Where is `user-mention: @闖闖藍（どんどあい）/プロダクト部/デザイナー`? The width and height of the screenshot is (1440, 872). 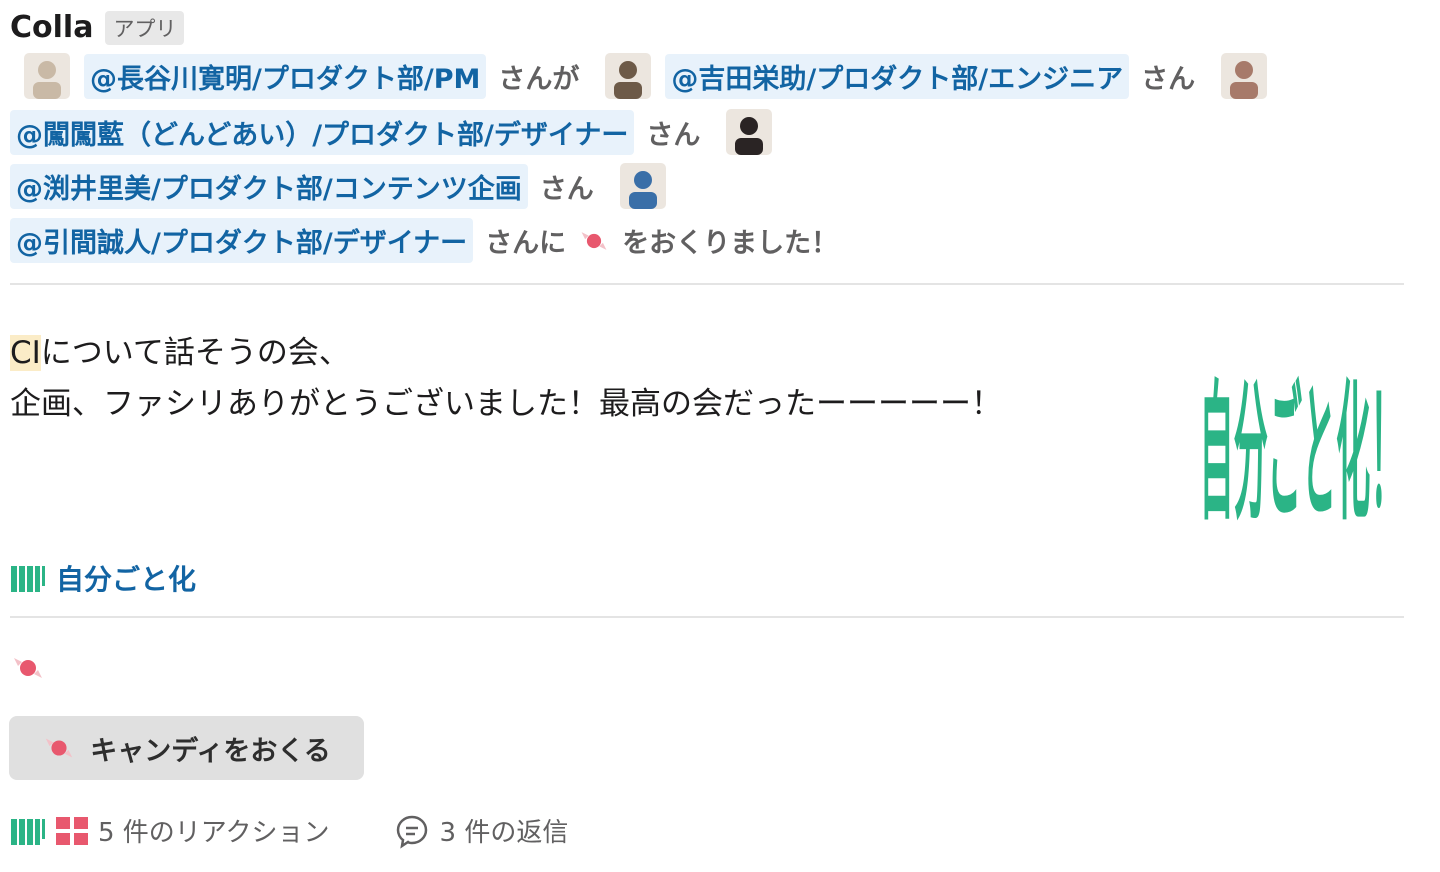 user-mention: @闖闖藍（どんどあい）/プロダクト部/デザイナー is located at coordinates (322, 132).